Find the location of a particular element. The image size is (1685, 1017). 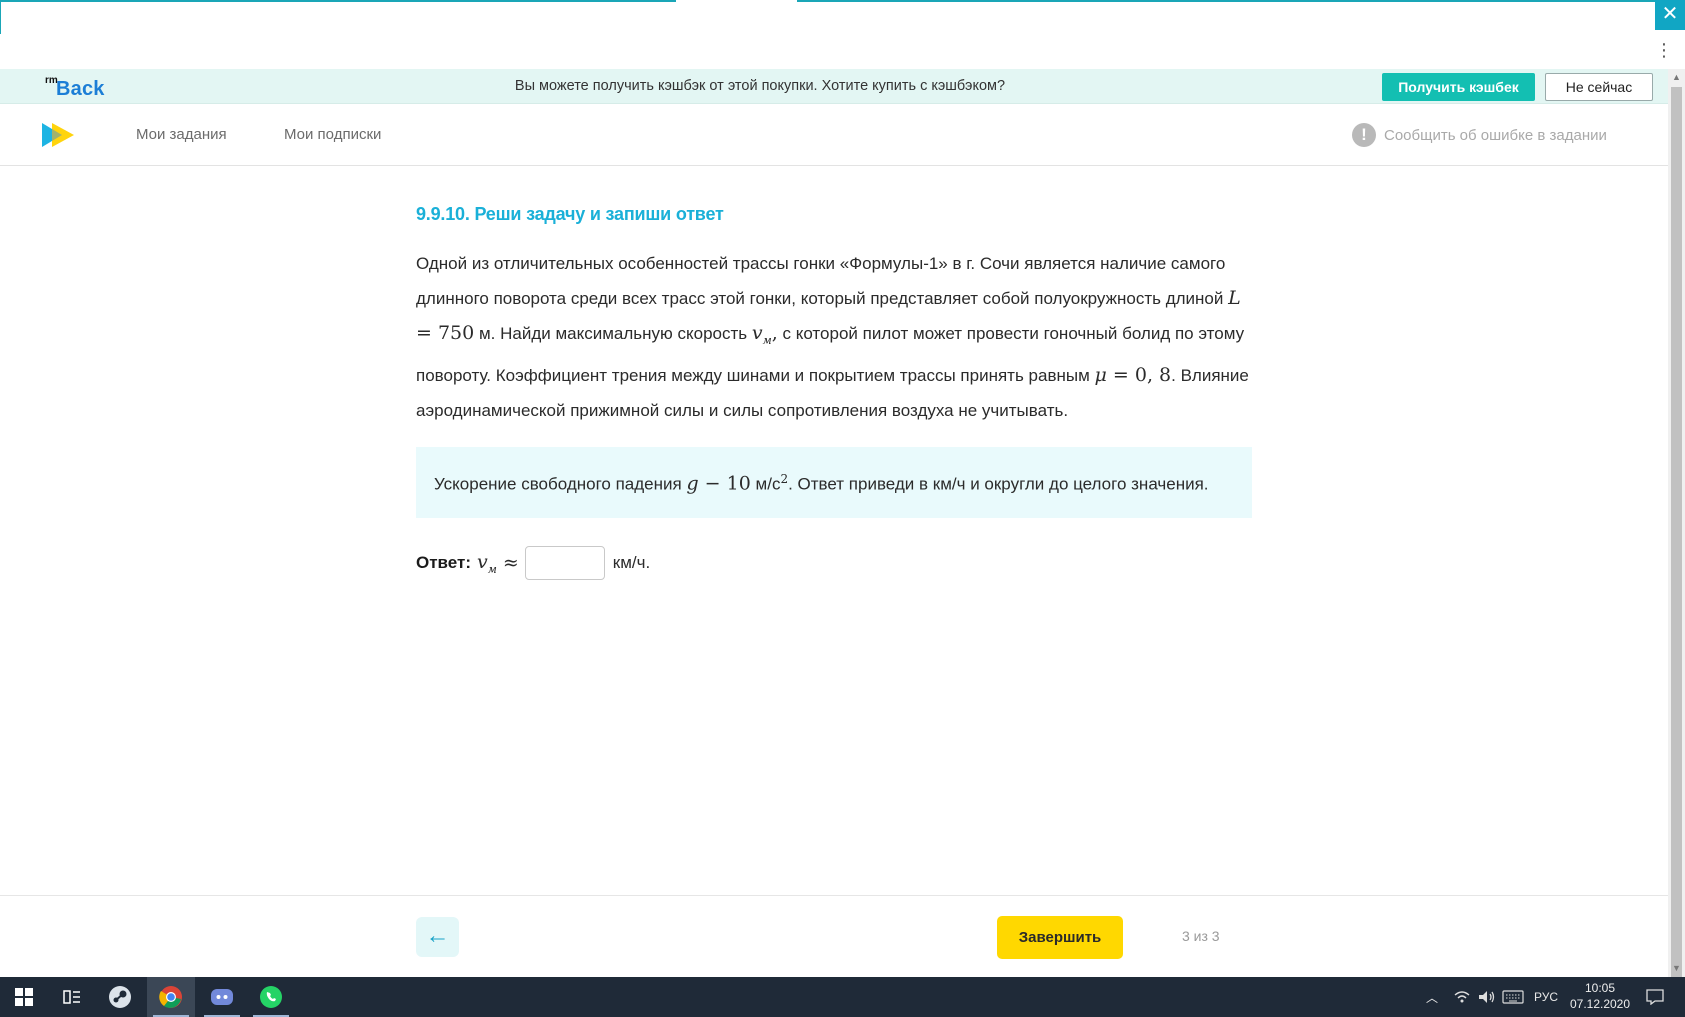

formula-g: g − 10 is located at coordinates (718, 483).